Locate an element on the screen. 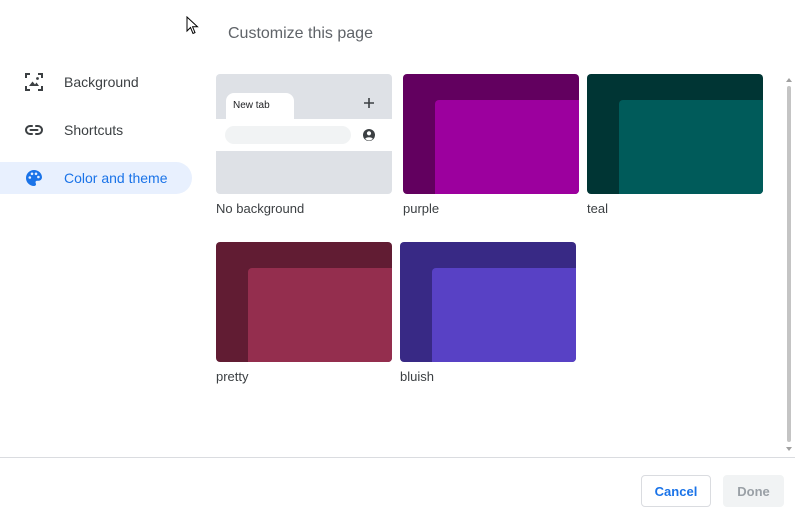 The image size is (795, 522). link-icon is located at coordinates (34, 130).